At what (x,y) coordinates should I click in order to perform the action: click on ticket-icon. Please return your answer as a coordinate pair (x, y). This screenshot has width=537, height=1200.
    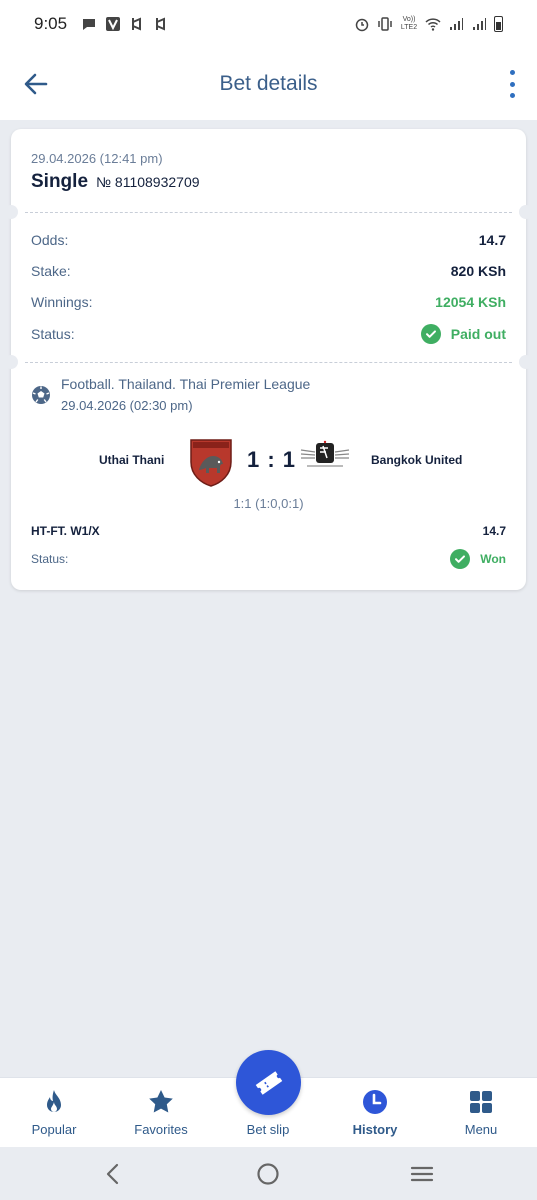
    Looking at the image, I should click on (268, 1082).